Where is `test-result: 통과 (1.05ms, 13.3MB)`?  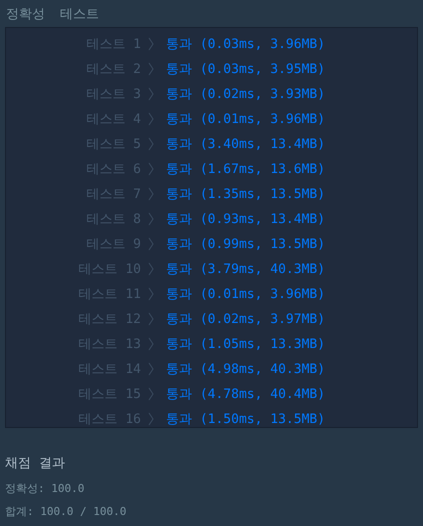 test-result: 통과 (1.05ms, 13.3MB) is located at coordinates (246, 344).